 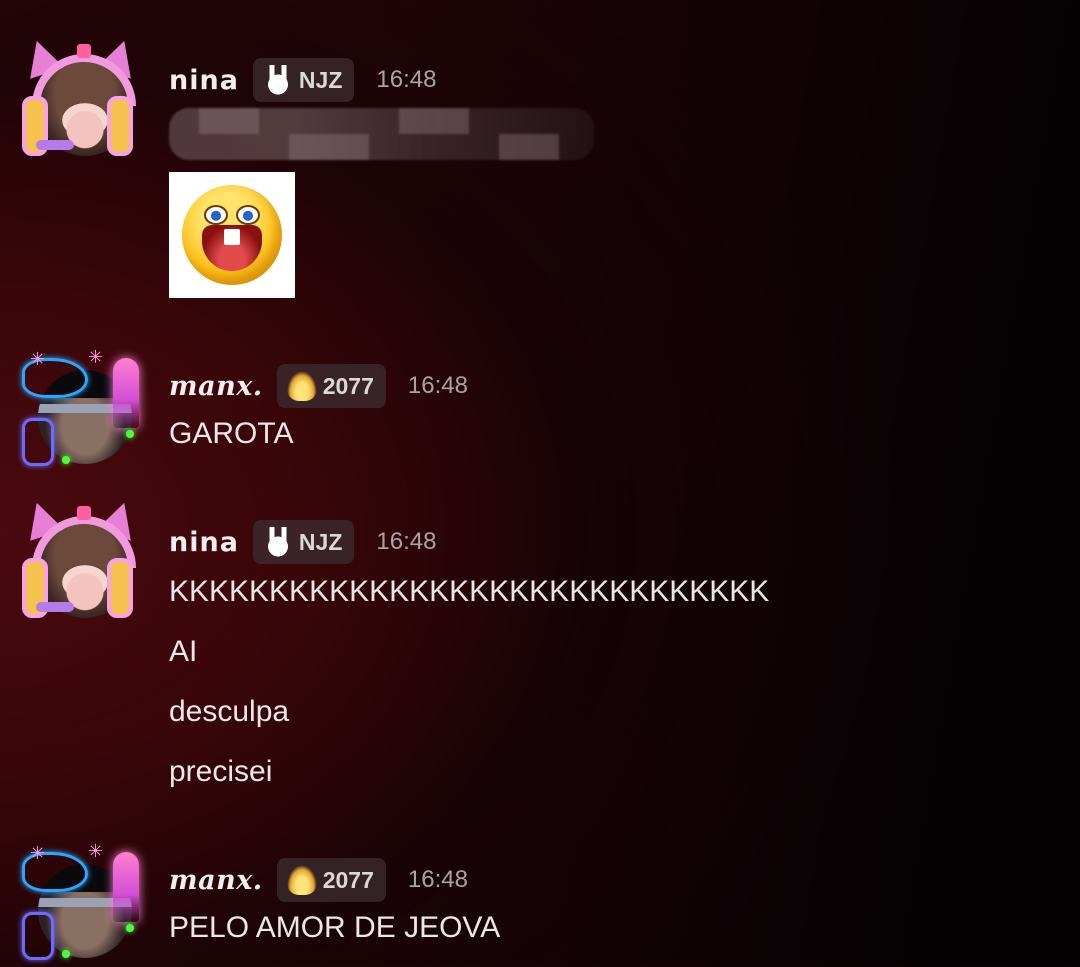 I want to click on redacted-text, so click(x=381, y=134).